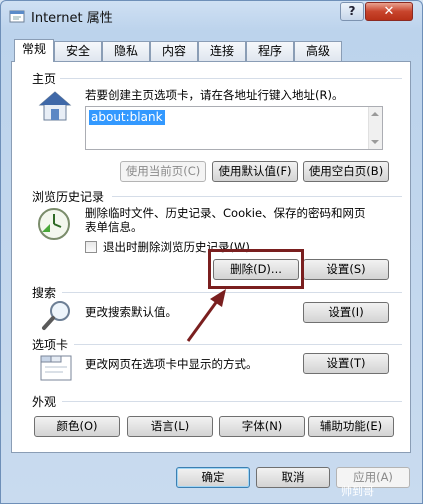  What do you see at coordinates (357, 491) in the screenshot?
I see `watermark-text: 帅到哥` at bounding box center [357, 491].